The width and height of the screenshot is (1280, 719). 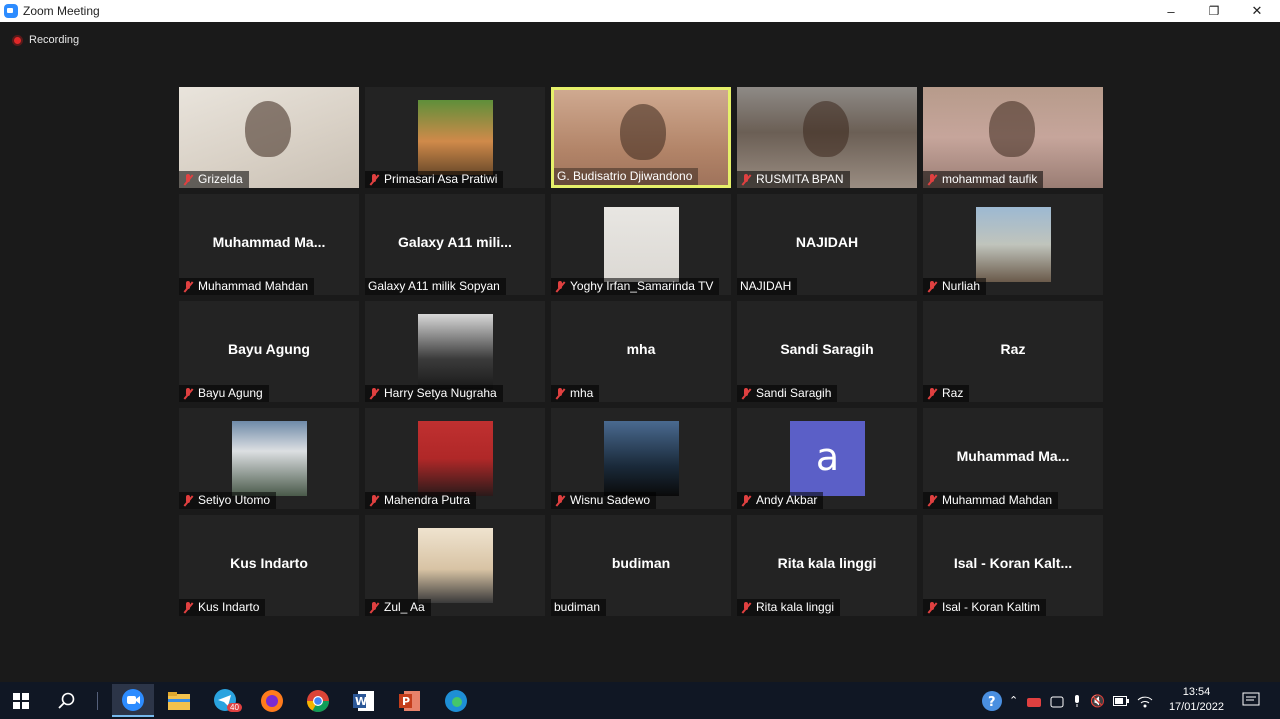 What do you see at coordinates (133, 700) in the screenshot?
I see `taskbar-zoom` at bounding box center [133, 700].